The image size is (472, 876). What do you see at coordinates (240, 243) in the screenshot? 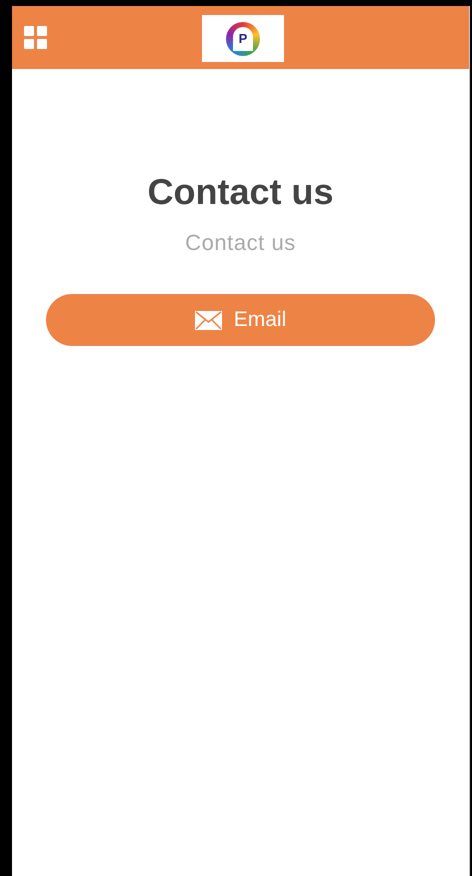
I see `page-subtitle: Contact us` at bounding box center [240, 243].